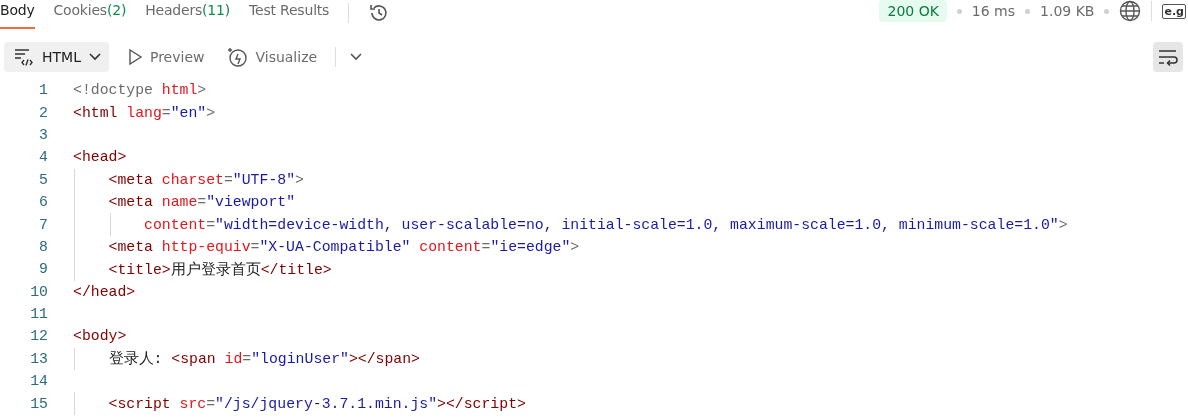 The image size is (1188, 418). Describe the element at coordinates (39, 291) in the screenshot. I see `line-number: 10` at that location.